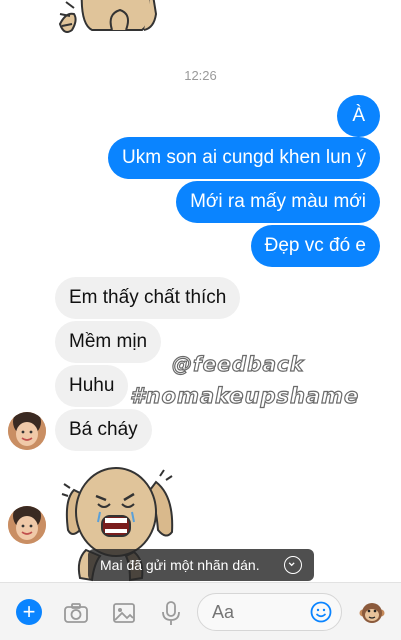 The height and width of the screenshot is (640, 401). I want to click on message-field, so click(252, 612).